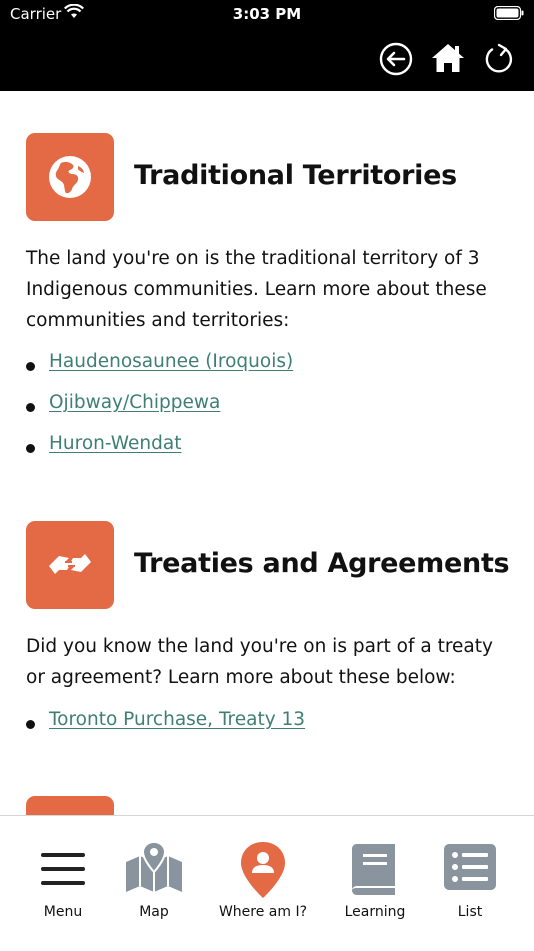 Image resolution: width=534 pixels, height=951 pixels. I want to click on community-link-huron-wendat: Huron-Wendat, so click(115, 443).